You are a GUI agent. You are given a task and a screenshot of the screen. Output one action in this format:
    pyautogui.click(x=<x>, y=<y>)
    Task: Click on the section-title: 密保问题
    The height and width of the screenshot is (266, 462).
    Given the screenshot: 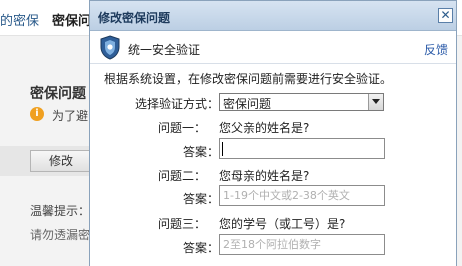 What is the action you would take?
    pyautogui.click(x=58, y=94)
    